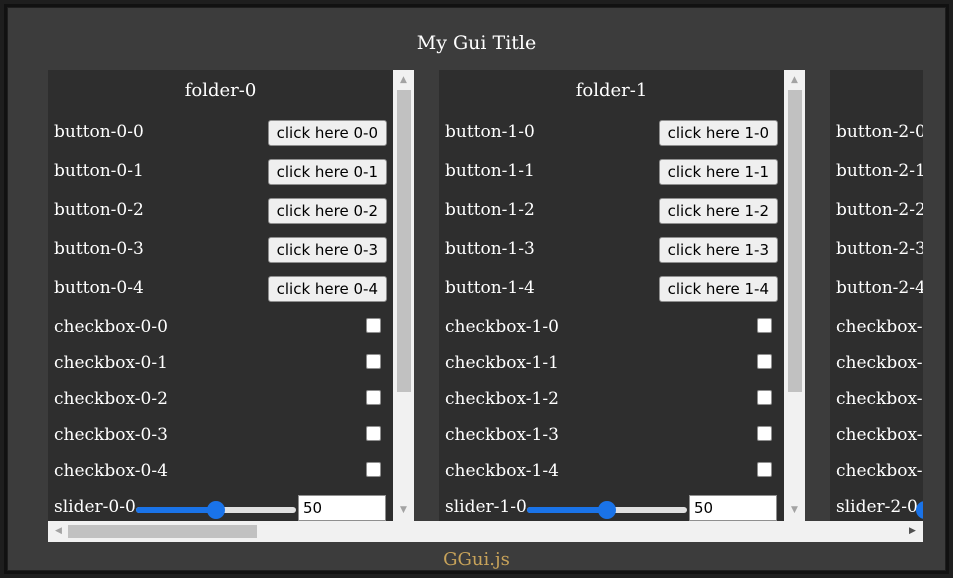 The image size is (953, 578). What do you see at coordinates (611, 252) in the screenshot?
I see `button-row: button-1-3 click here 1-3` at bounding box center [611, 252].